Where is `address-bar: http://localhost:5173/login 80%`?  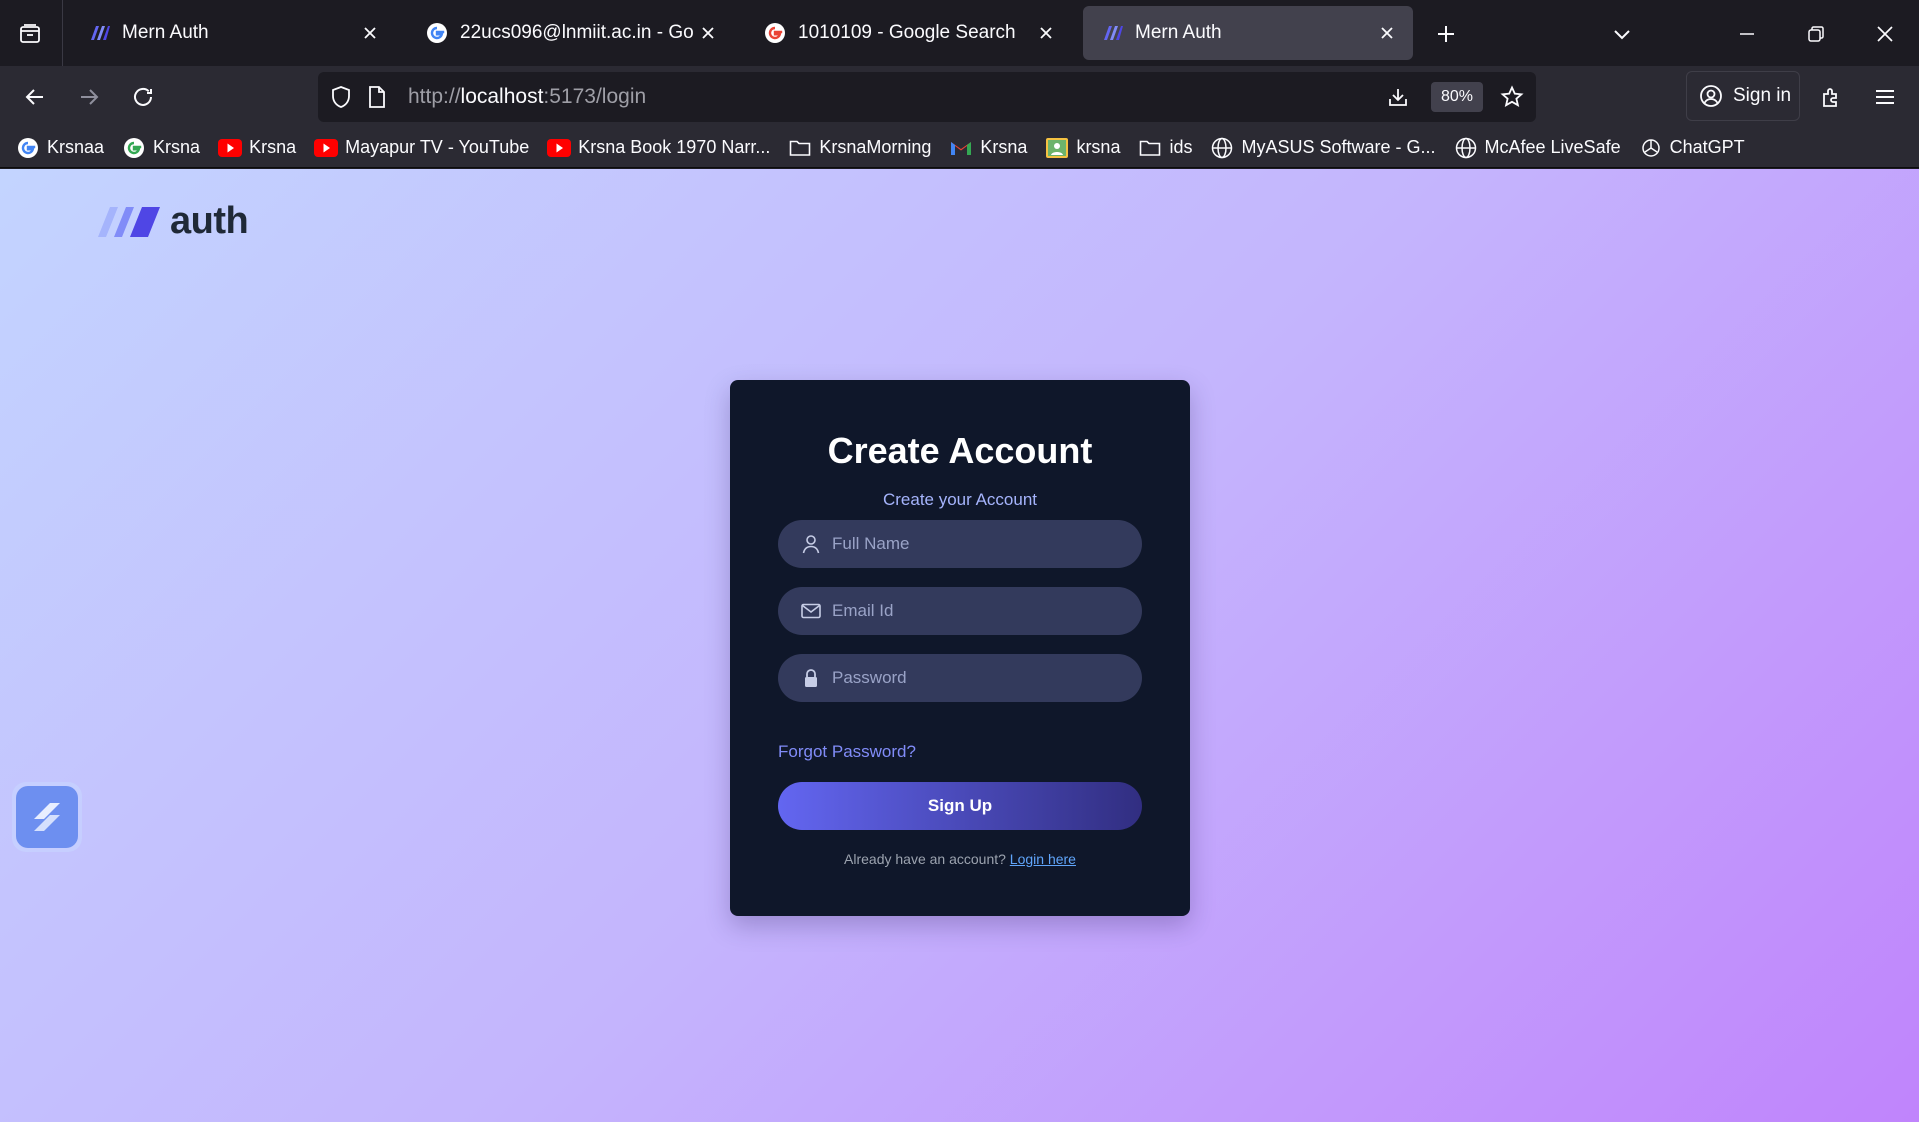 address-bar: http://localhost:5173/login 80% is located at coordinates (927, 97).